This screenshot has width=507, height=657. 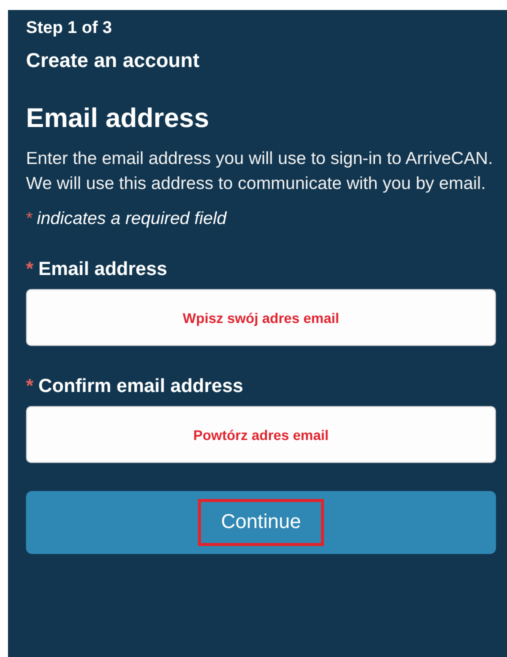 I want to click on page-title: Create an account, so click(x=113, y=61).